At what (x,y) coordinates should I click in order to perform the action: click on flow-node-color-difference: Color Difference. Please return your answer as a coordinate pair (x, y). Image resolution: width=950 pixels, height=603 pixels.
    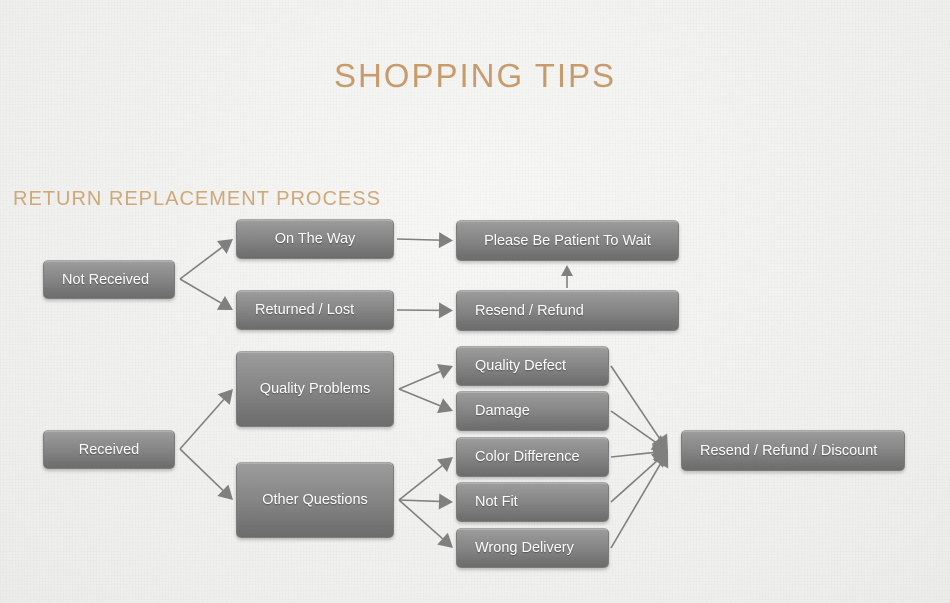
    Looking at the image, I should click on (532, 457).